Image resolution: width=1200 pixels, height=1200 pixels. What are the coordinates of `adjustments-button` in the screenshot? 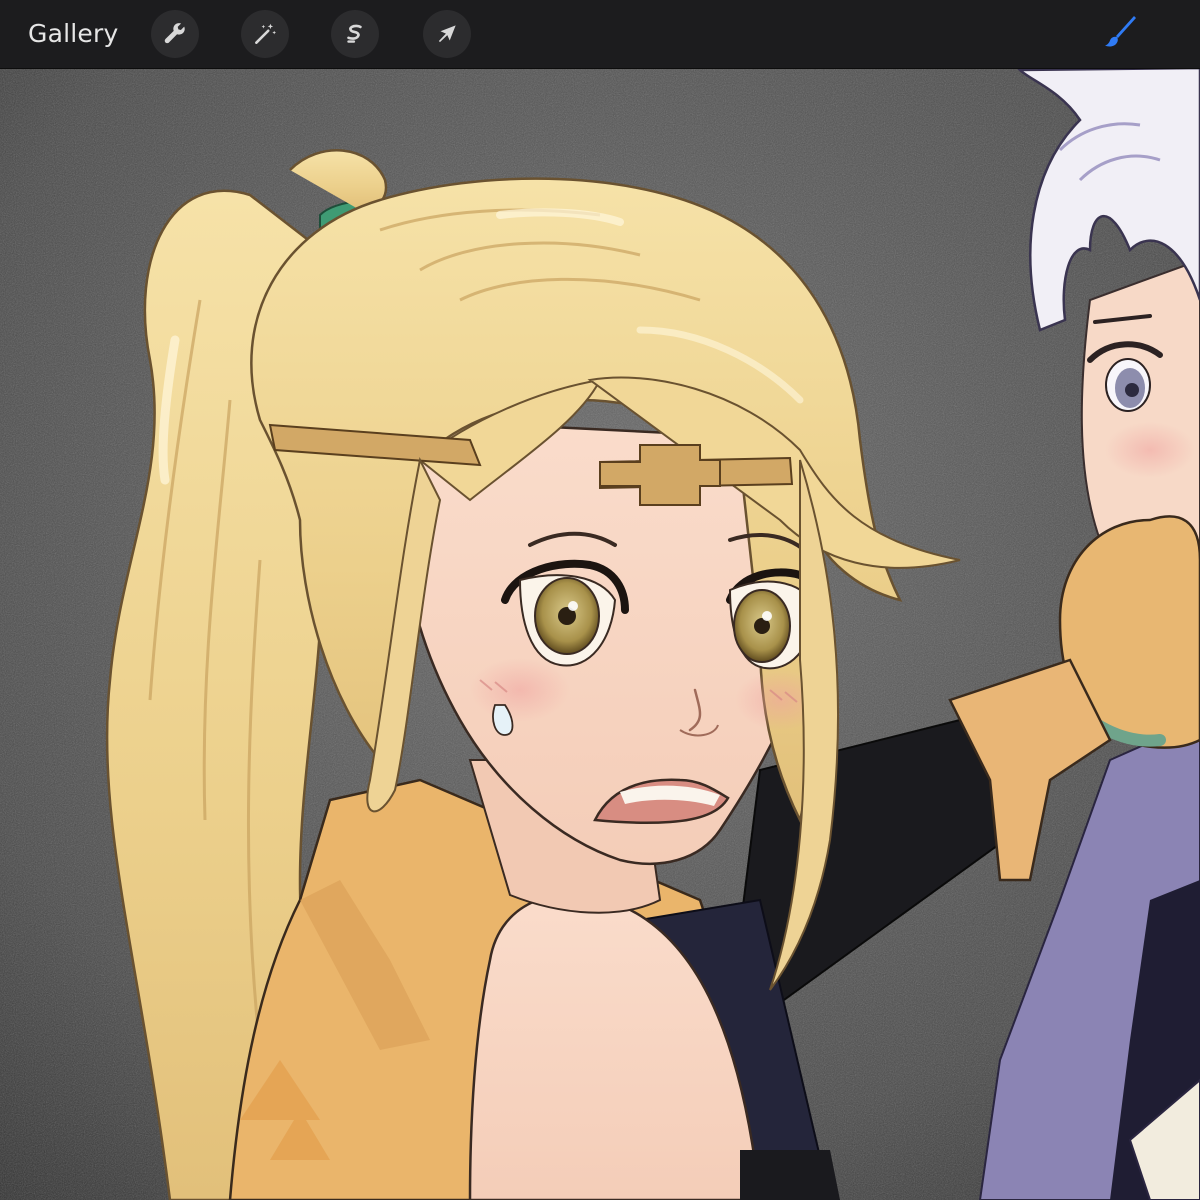 It's located at (265, 34).